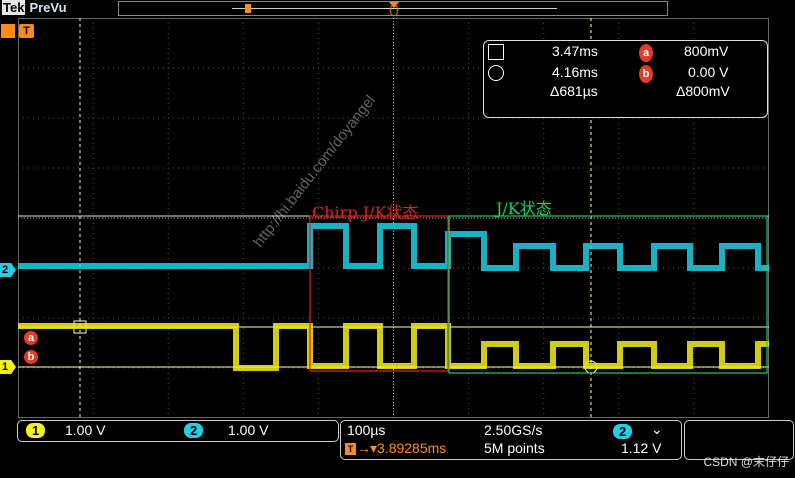 The height and width of the screenshot is (478, 795). I want to click on trigger-level-marker, so click(8, 31).